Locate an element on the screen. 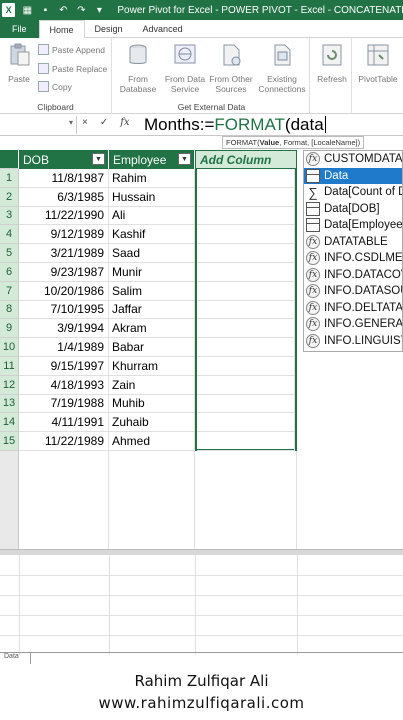 Image resolution: width=403 pixels, height=720 pixels. cell-employee: Muhib is located at coordinates (152, 404).